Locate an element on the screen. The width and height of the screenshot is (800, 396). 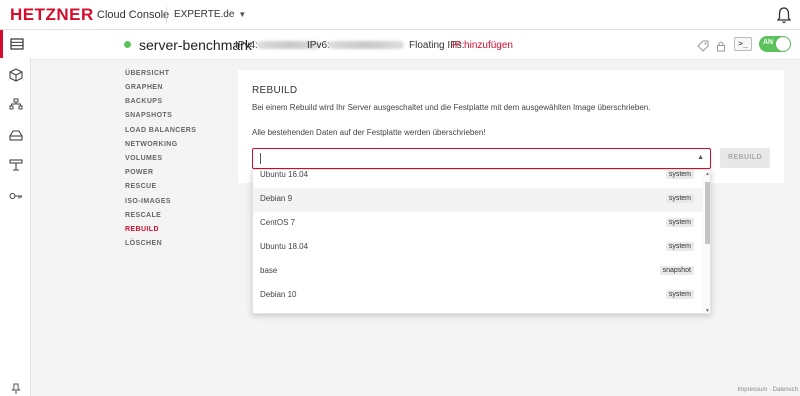
hetzner-logo: HETZNER is located at coordinates (52, 14).